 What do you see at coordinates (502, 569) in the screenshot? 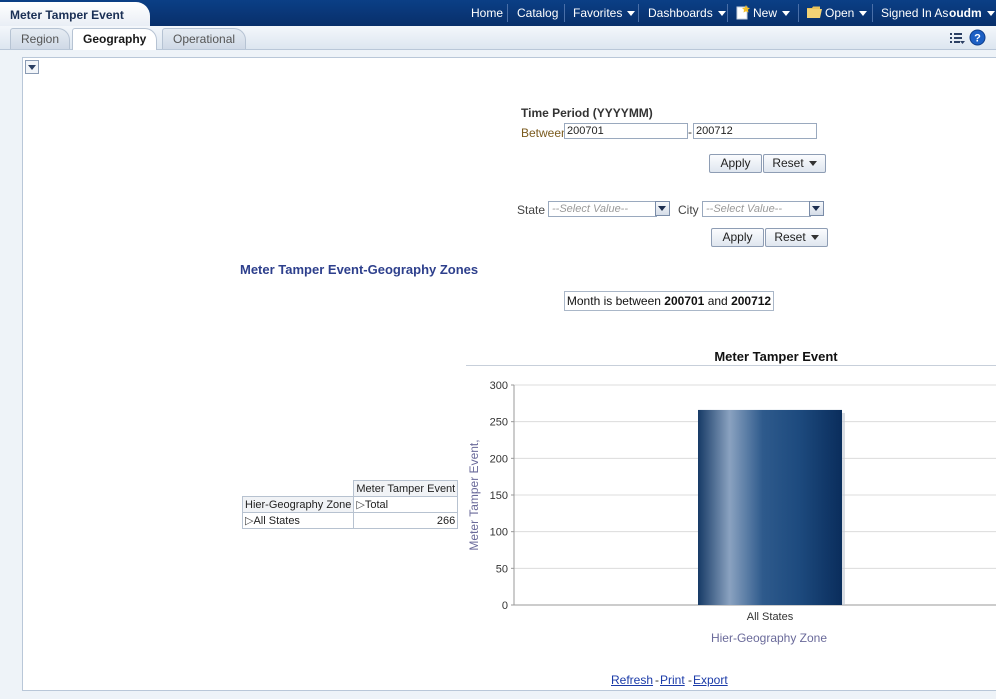
I see `y-tick-label: 50` at bounding box center [502, 569].